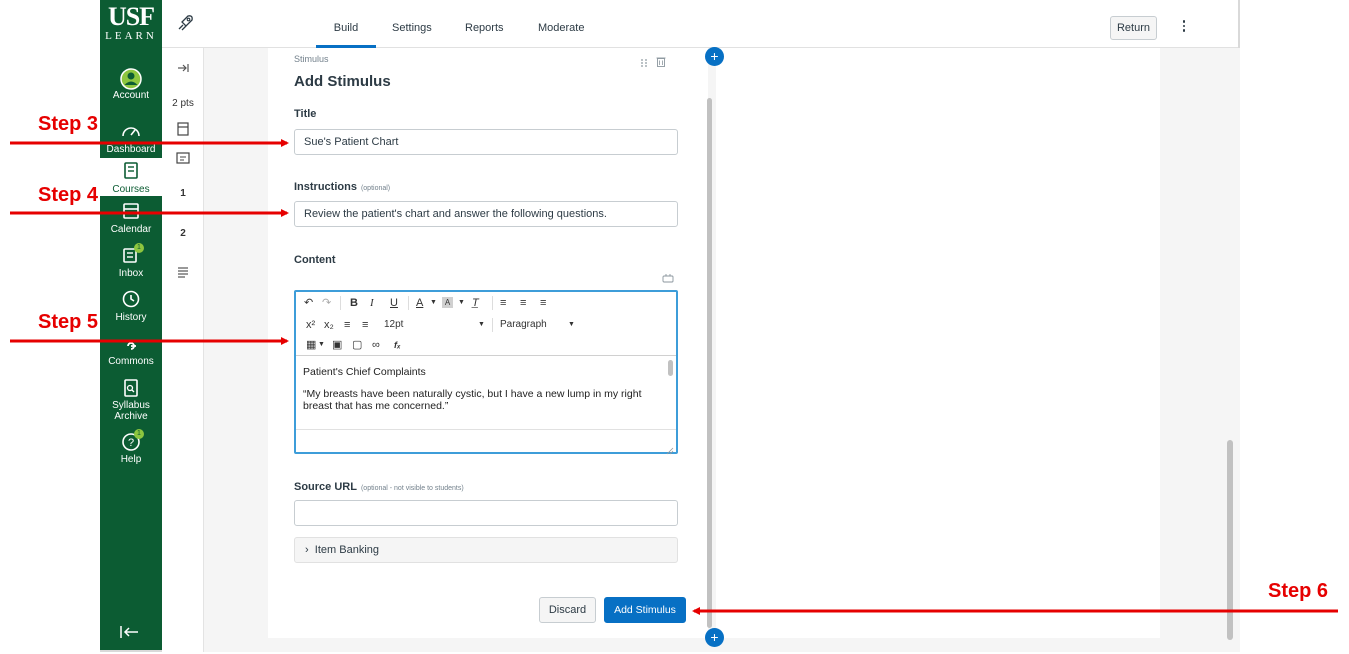  What do you see at coordinates (131, 132) in the screenshot?
I see `dashboard-icon` at bounding box center [131, 132].